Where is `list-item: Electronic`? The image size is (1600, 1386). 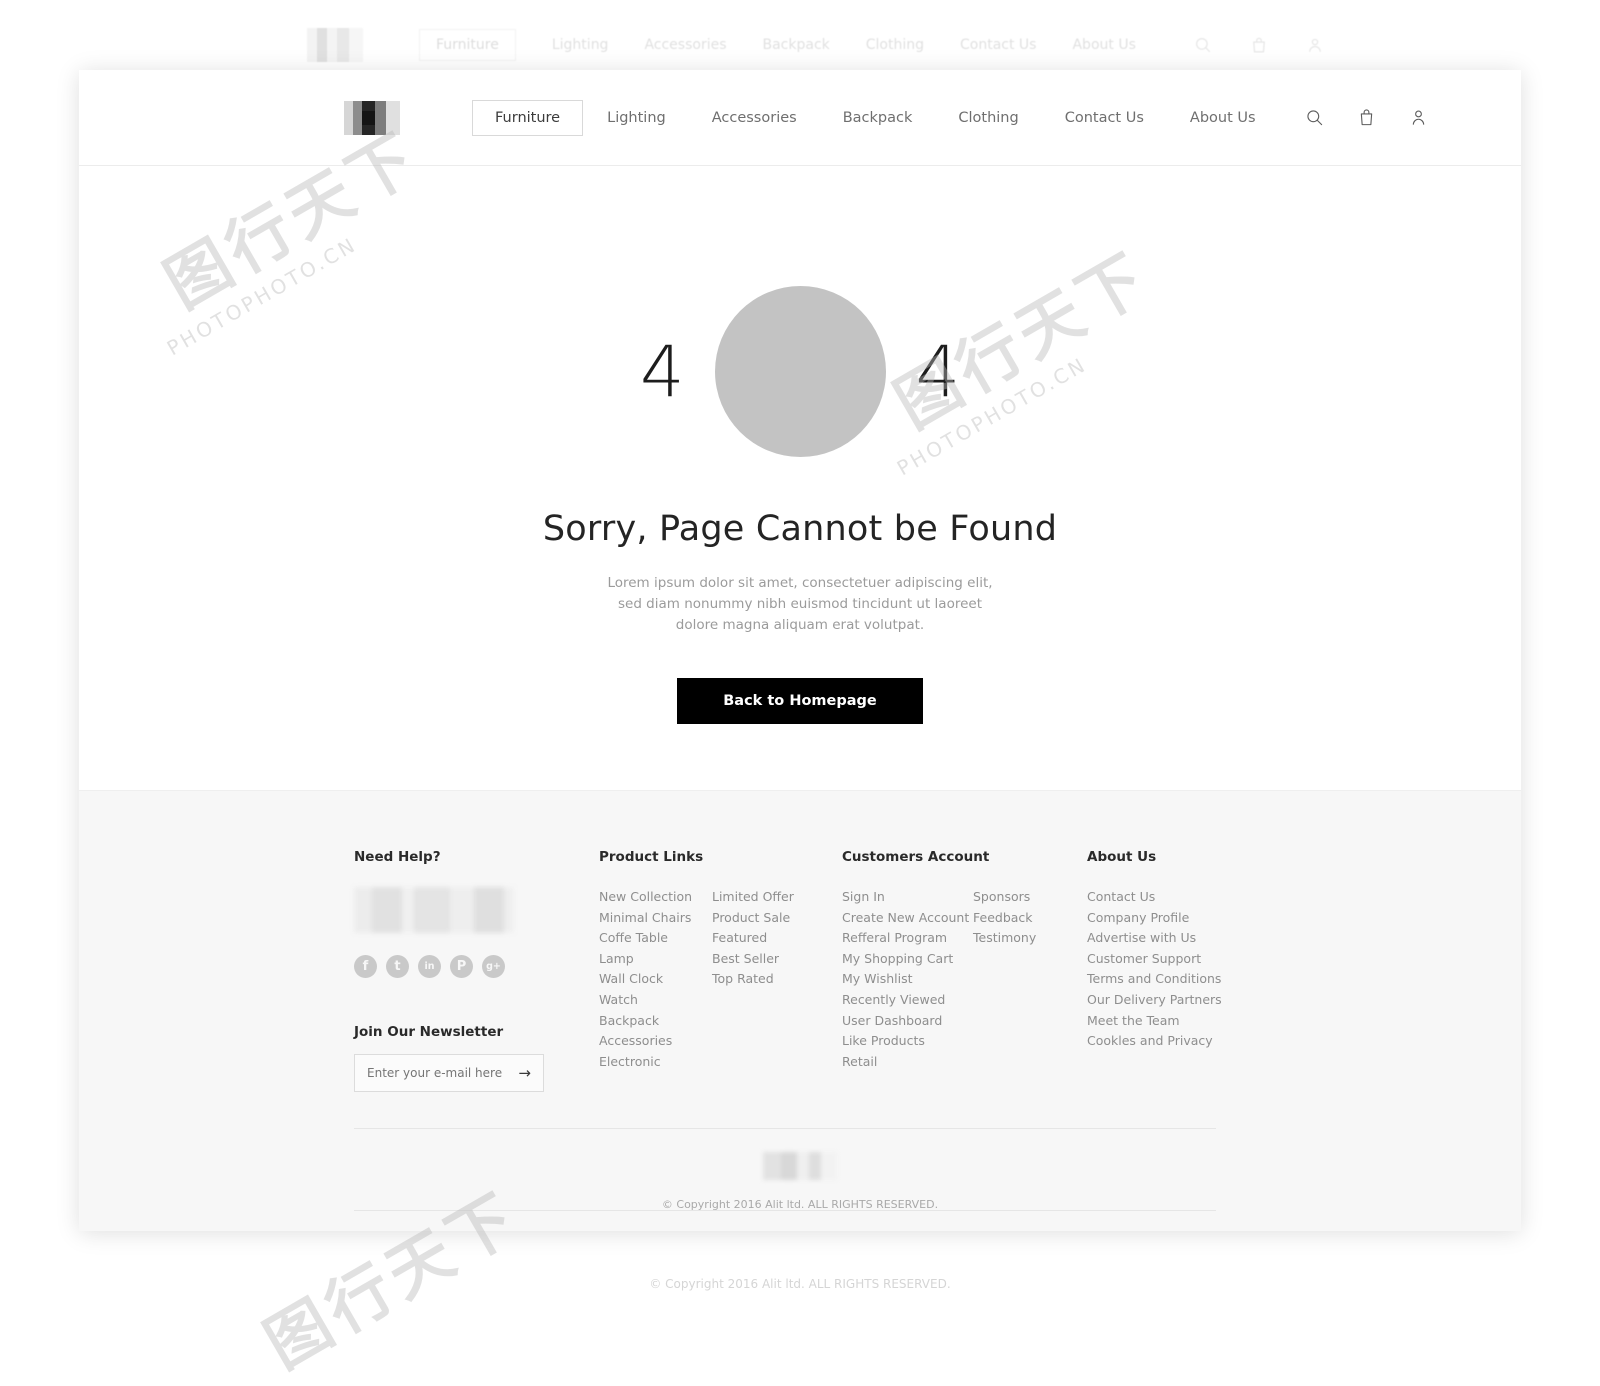 list-item: Electronic is located at coordinates (655, 1062).